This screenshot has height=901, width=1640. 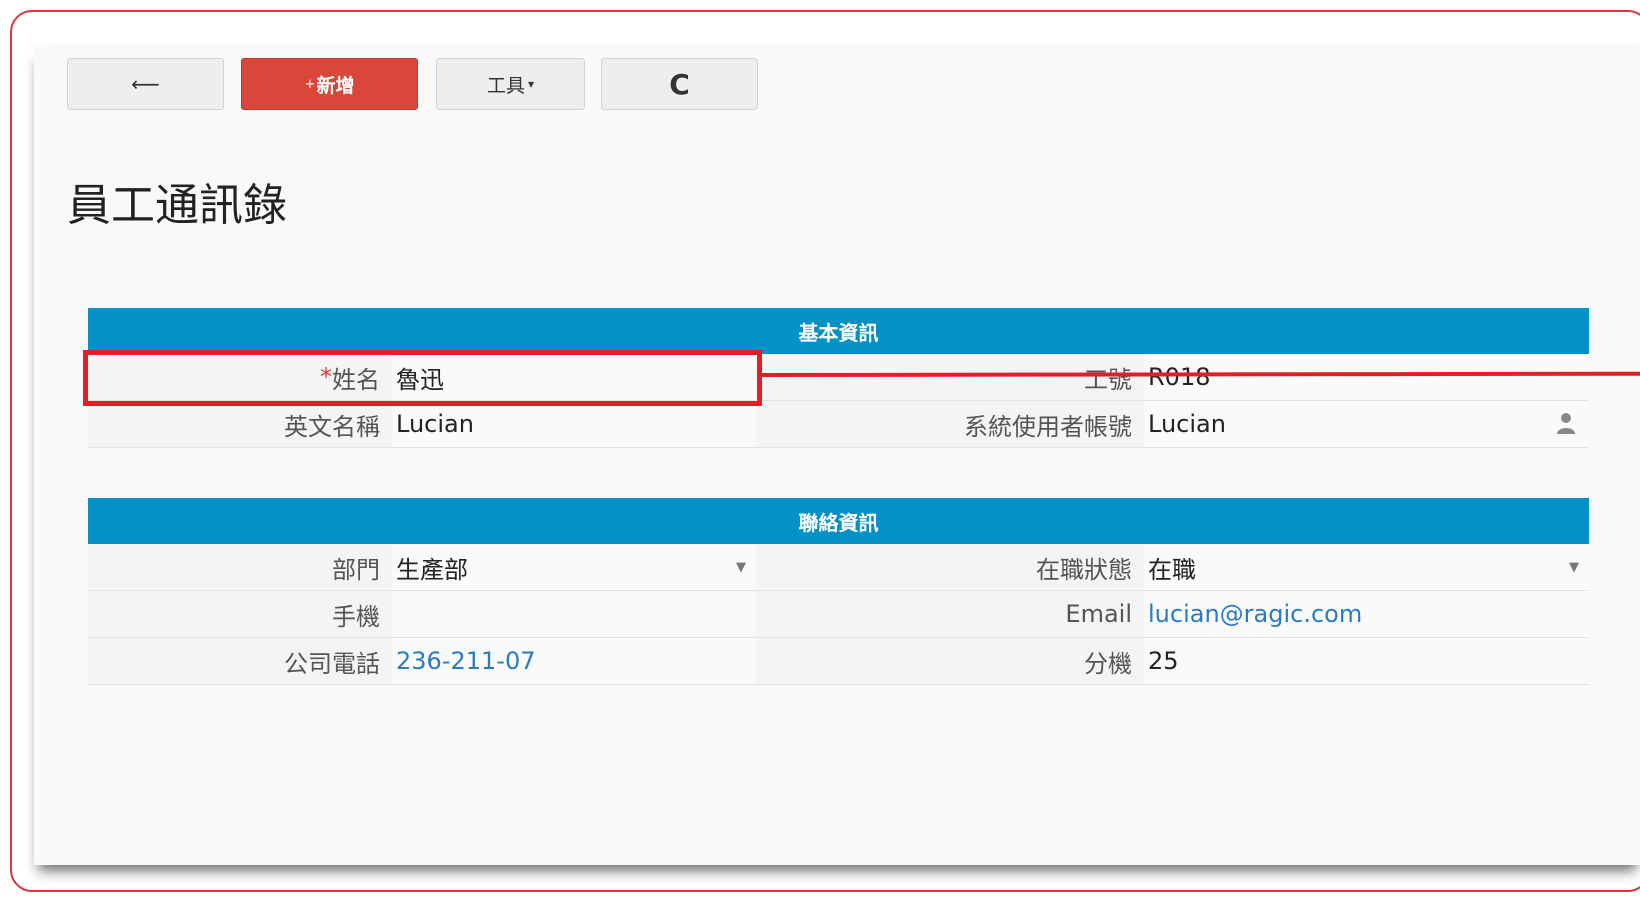 I want to click on back-button: ⟵, so click(x=145, y=84).